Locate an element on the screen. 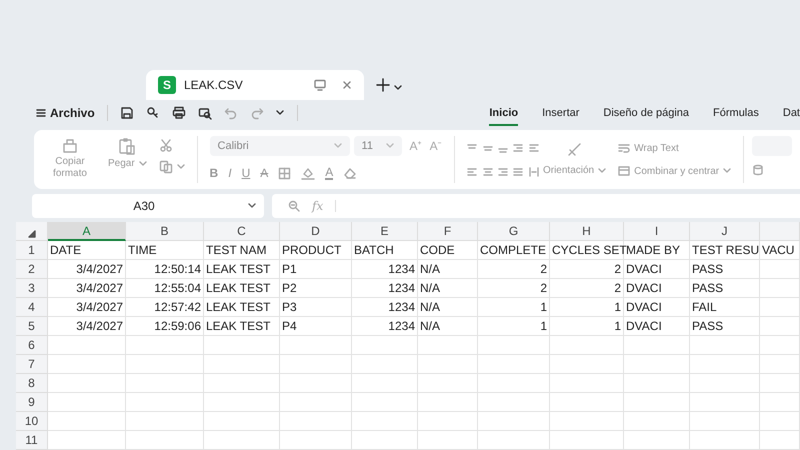 This screenshot has width=800, height=450. decrease-indent-icon is located at coordinates (518, 148).